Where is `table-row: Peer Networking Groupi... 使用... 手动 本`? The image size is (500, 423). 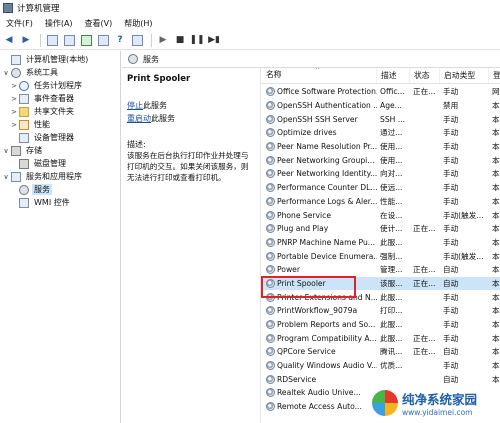
table-row: Peer Networking Groupi... 使用... 手动 本 is located at coordinates (380, 160).